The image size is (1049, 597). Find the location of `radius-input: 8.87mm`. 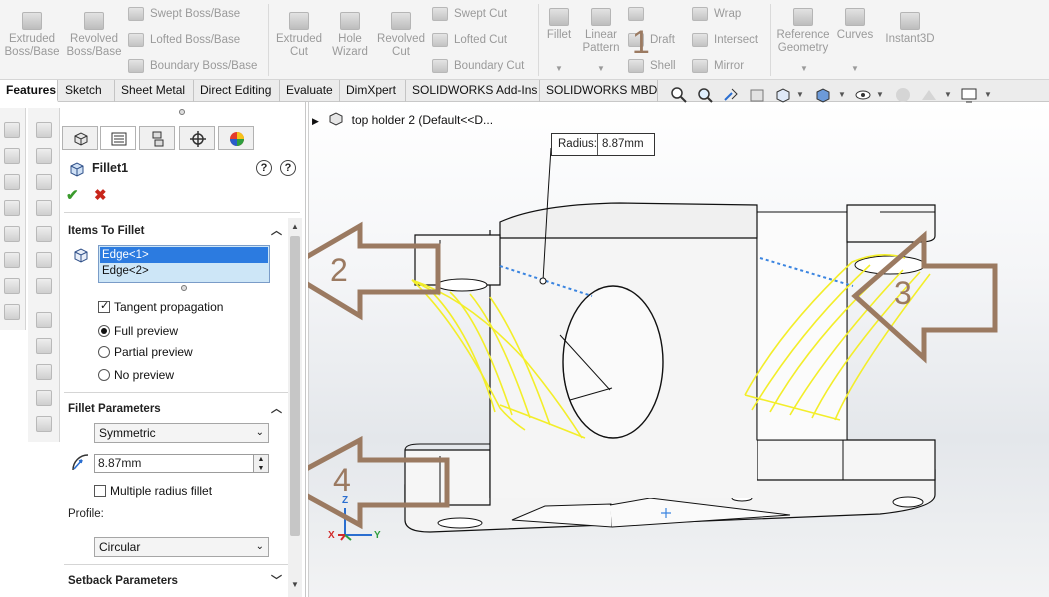

radius-input: 8.87mm is located at coordinates (174, 463).